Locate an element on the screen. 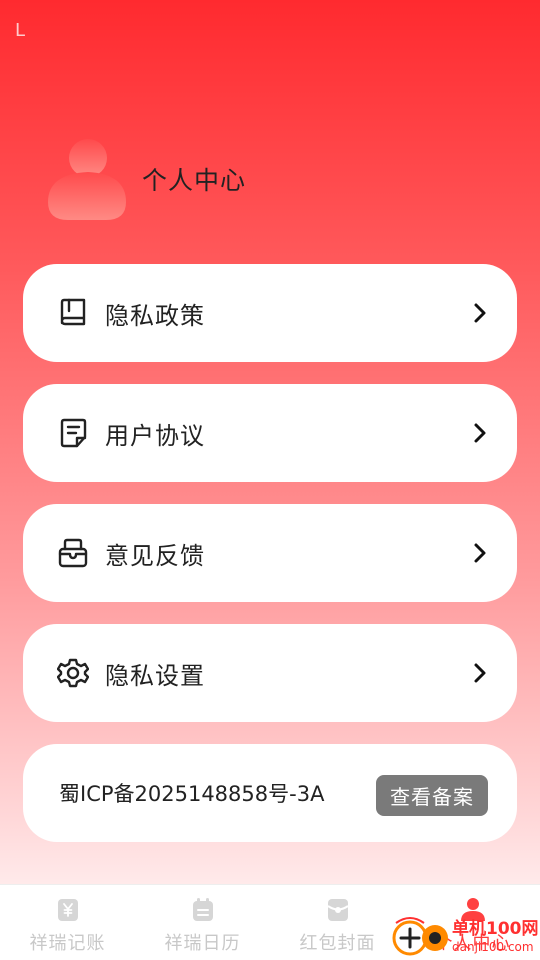  icp-number: 蜀ICP备2025148858号-3A is located at coordinates (192, 794).